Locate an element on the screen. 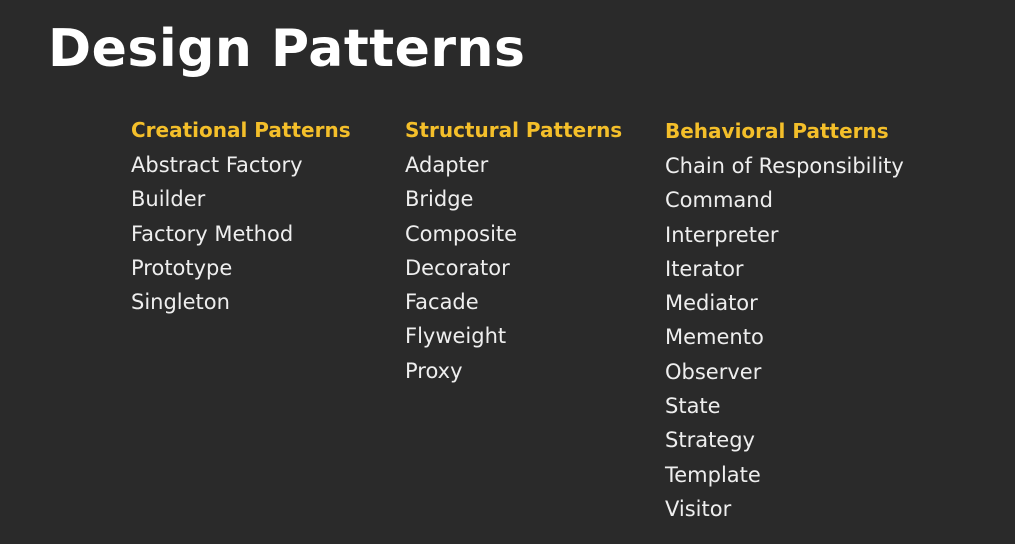 This screenshot has width=1015, height=544. list-item: Decorator is located at coordinates (457, 267).